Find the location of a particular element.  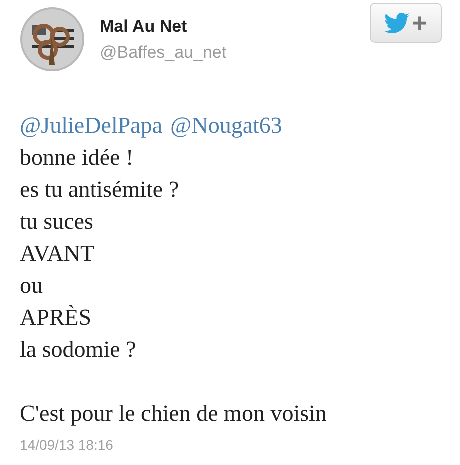

author-handle: @Baffes_au_net is located at coordinates (163, 53).